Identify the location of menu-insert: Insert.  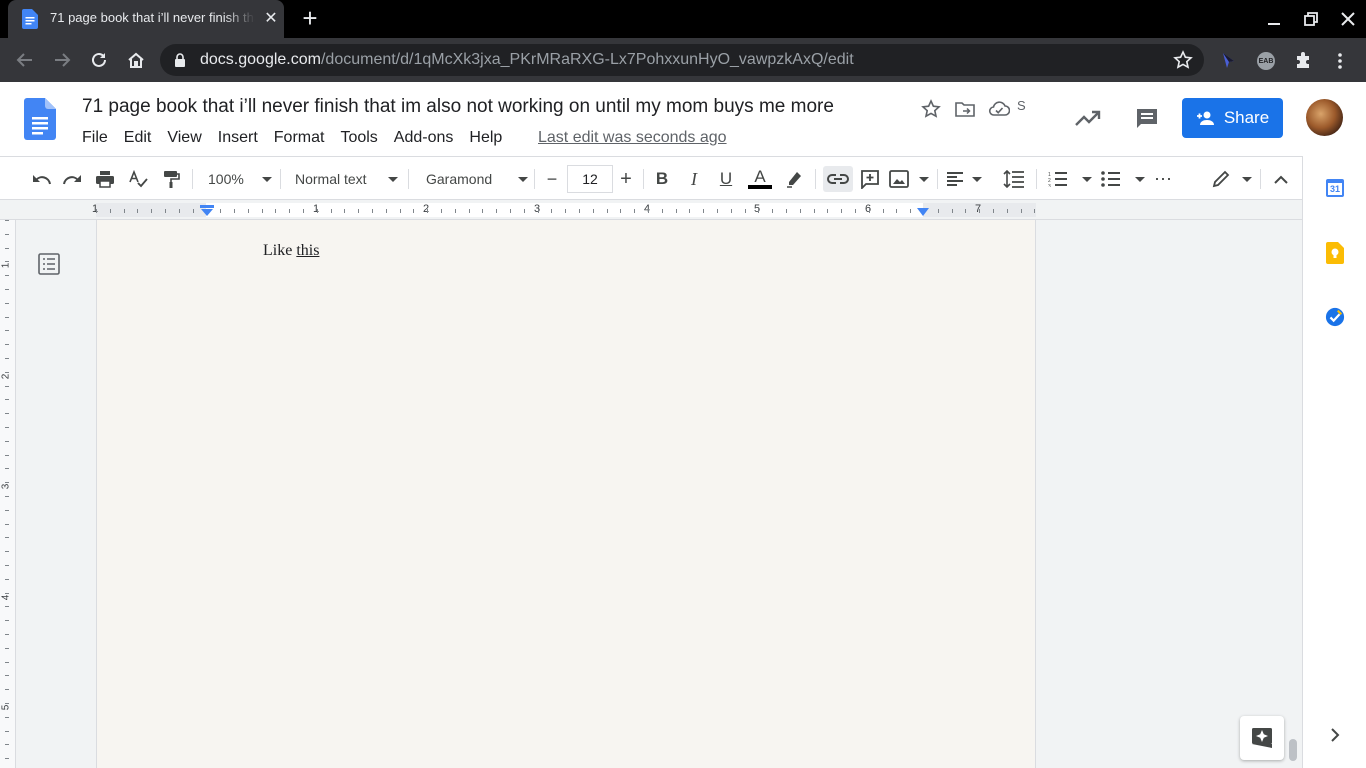
(238, 138).